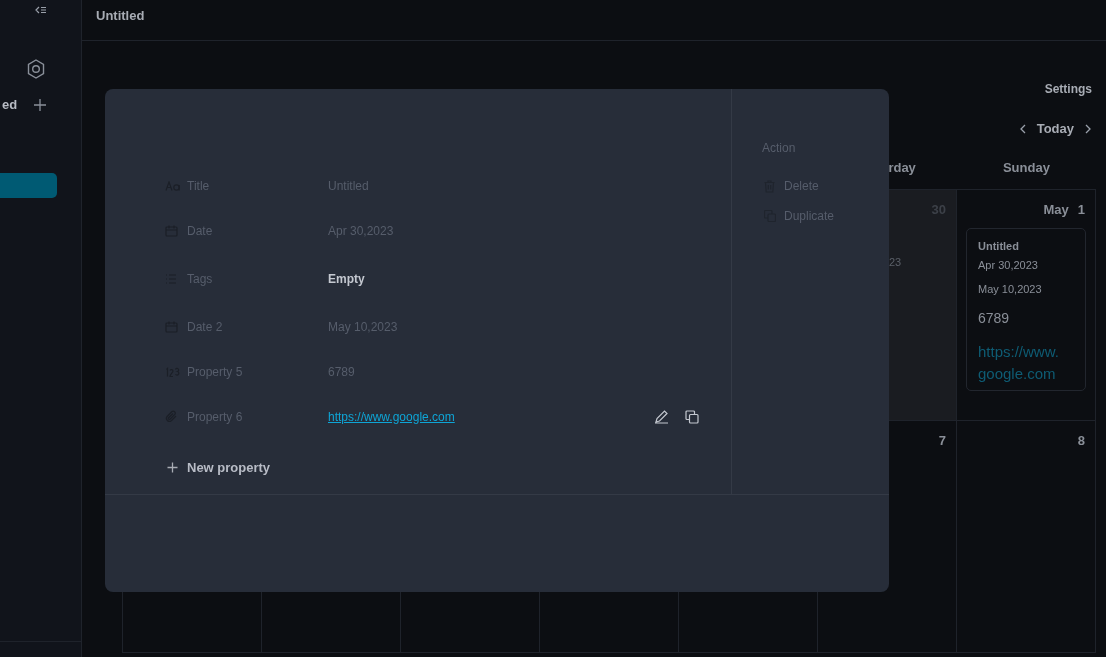  Describe the element at coordinates (391, 416) in the screenshot. I see `property-link: https://www.google.com` at that location.